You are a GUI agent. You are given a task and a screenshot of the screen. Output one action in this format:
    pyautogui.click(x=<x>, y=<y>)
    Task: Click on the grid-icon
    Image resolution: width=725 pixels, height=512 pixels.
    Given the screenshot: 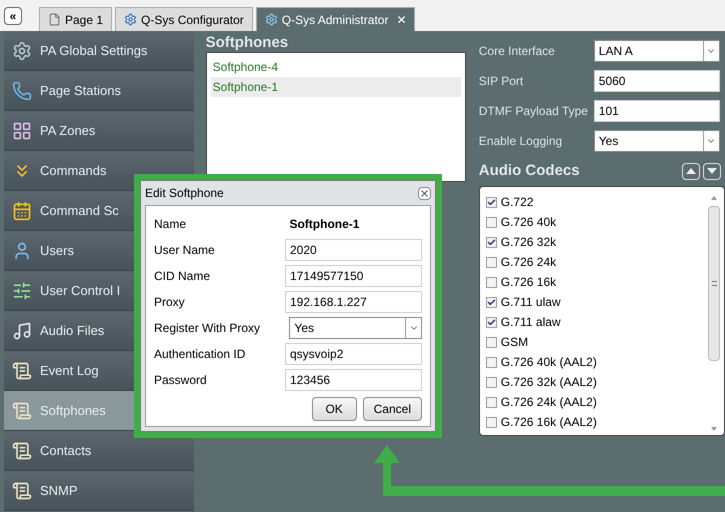 What is the action you would take?
    pyautogui.click(x=22, y=130)
    